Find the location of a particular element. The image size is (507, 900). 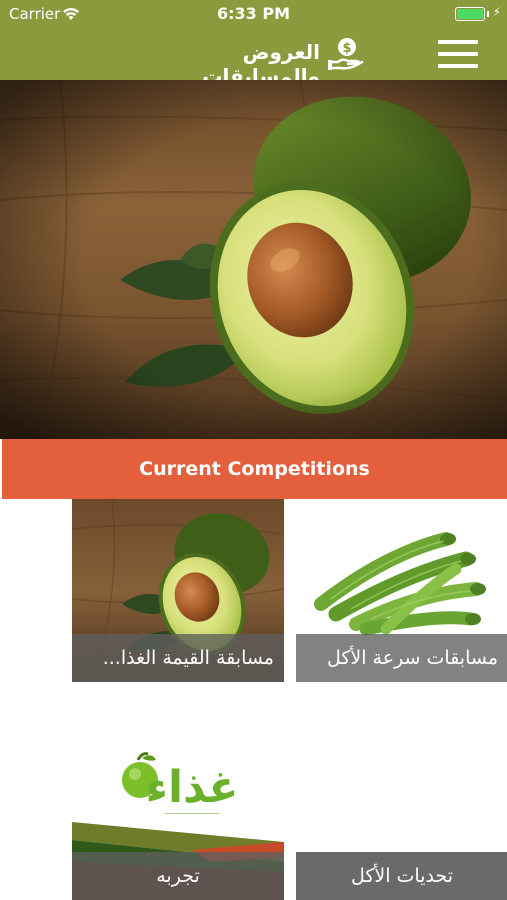

status-bar: Carrier 6:33 PM ⚡ is located at coordinates (253, 14).